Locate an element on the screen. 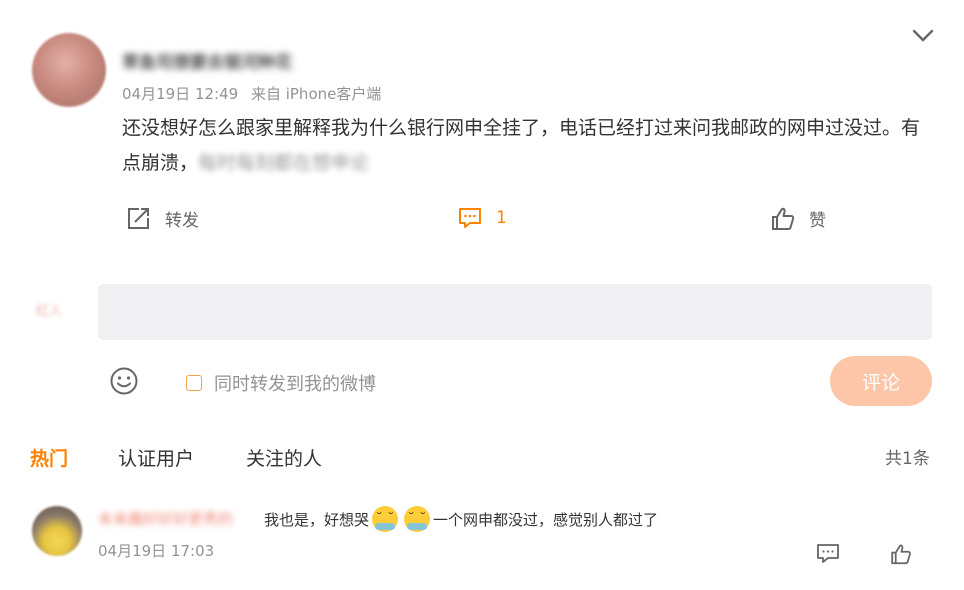 The image size is (964, 590). repost-option: 同时转发到我的微博 is located at coordinates (281, 383).